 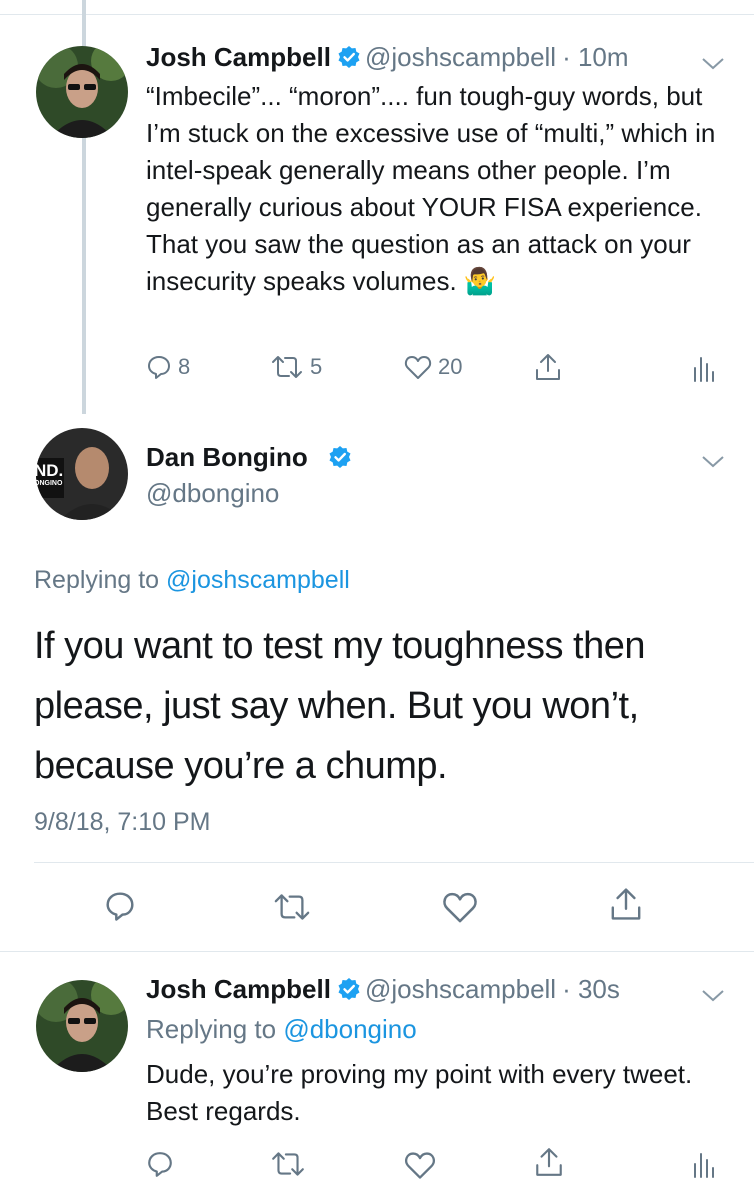 I want to click on replying-to-link: @joshscampbell, so click(x=258, y=580).